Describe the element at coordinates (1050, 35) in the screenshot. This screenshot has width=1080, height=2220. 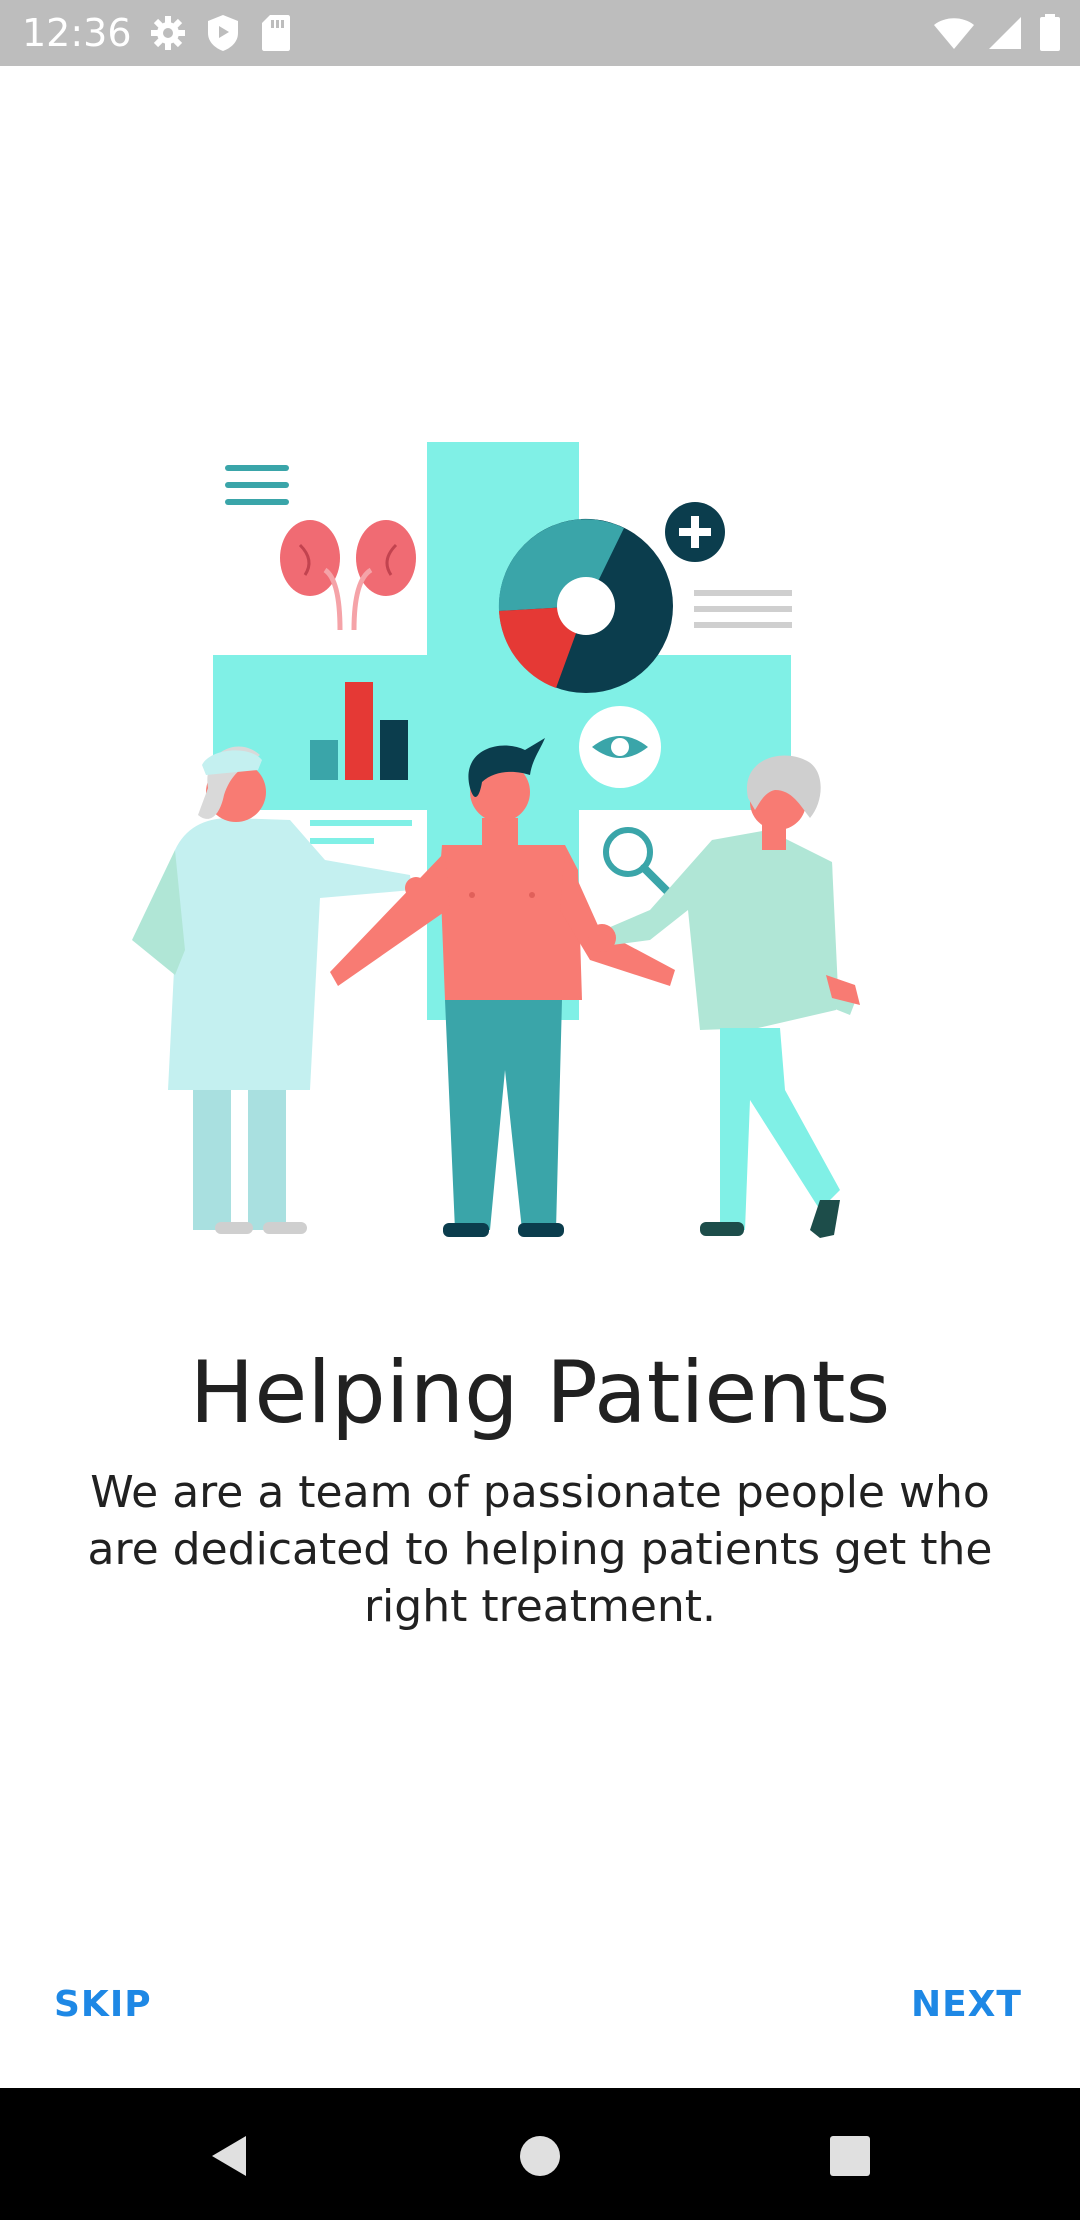
I see `battery-icon` at that location.